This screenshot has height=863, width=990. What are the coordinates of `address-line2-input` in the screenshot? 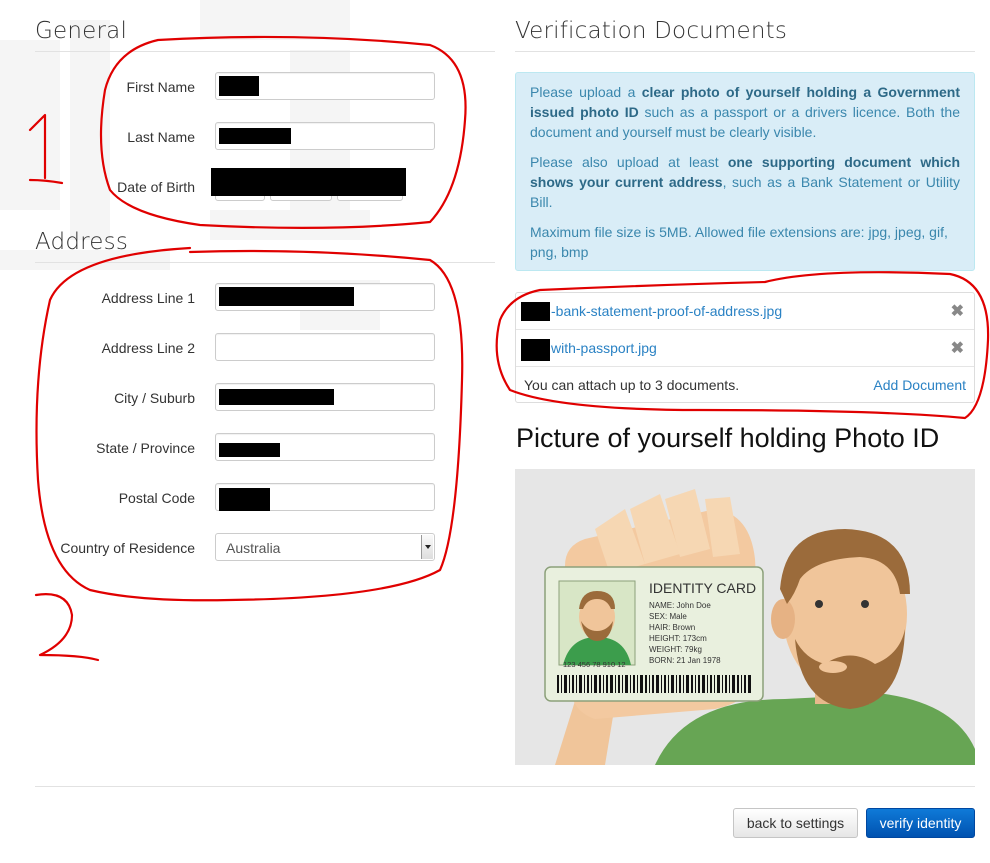 It's located at (325, 347).